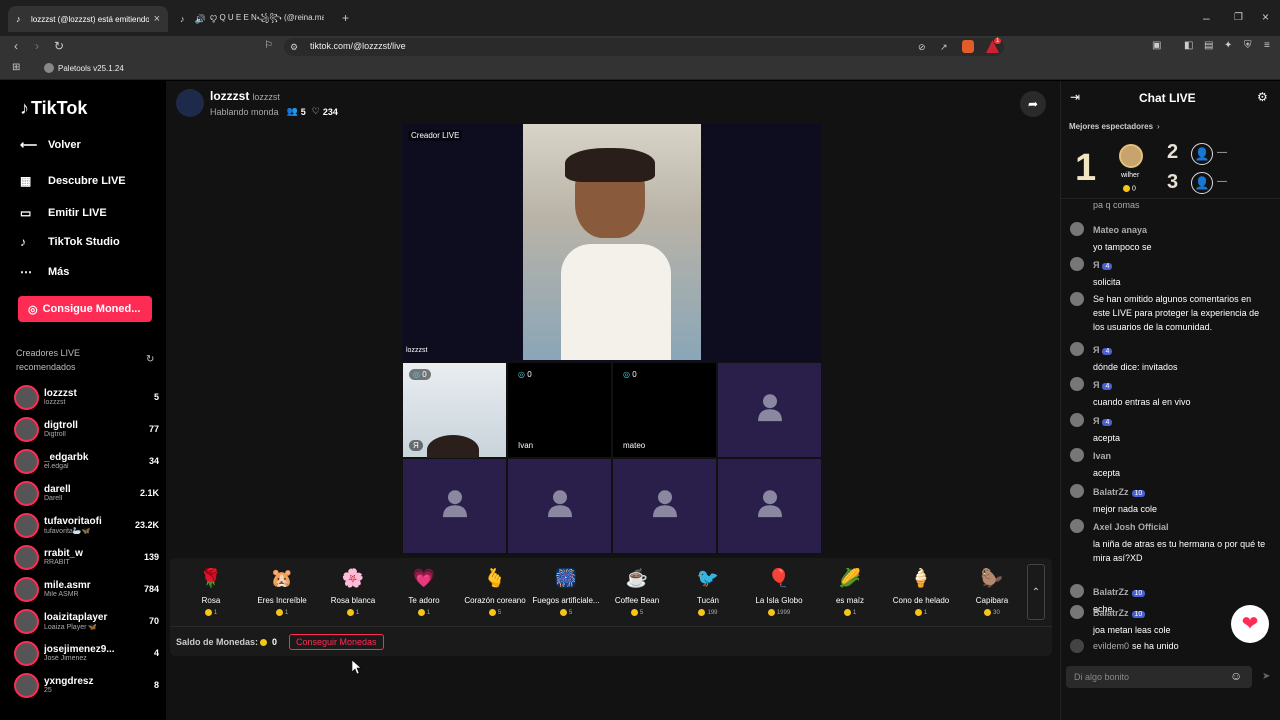 The image size is (1280, 720). Describe the element at coordinates (1120, 230) in the screenshot. I see `chat-username: Mateo anaya` at that location.